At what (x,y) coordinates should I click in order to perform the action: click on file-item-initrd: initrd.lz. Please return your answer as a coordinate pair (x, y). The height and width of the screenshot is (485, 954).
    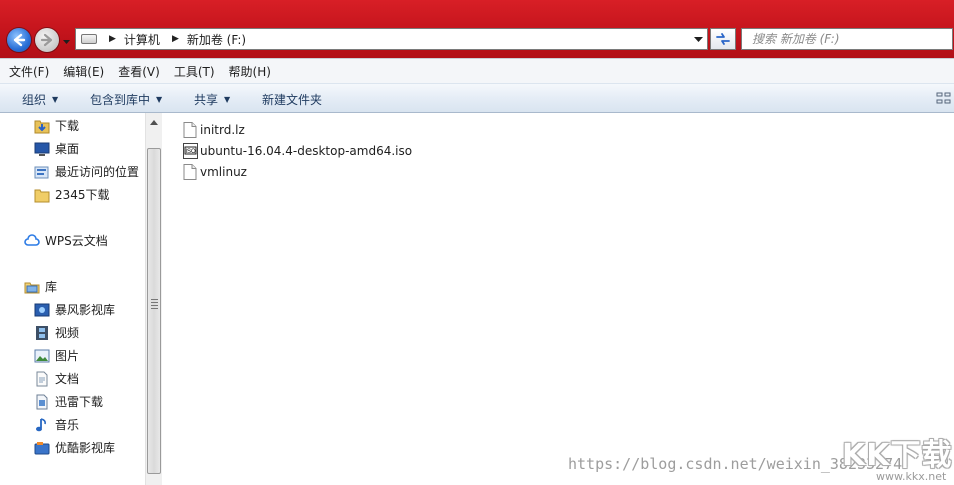
    Looking at the image, I should click on (214, 130).